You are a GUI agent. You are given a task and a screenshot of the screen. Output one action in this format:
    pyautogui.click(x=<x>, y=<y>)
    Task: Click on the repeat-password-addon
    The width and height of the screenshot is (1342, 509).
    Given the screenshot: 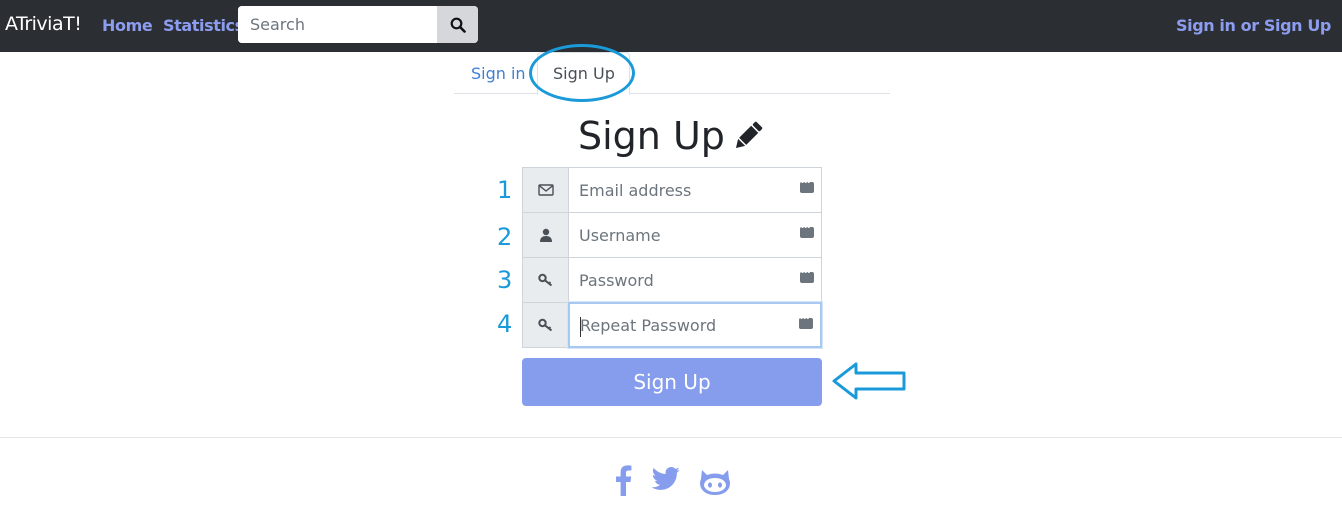 What is the action you would take?
    pyautogui.click(x=545, y=325)
    